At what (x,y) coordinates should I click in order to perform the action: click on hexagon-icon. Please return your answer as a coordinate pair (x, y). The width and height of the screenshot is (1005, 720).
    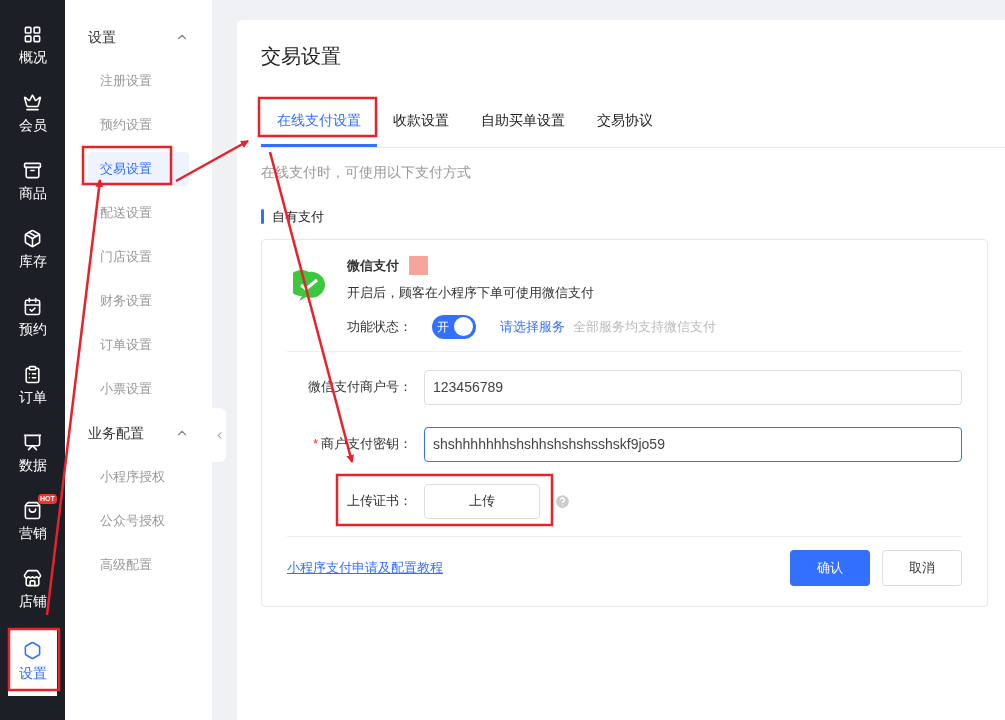
    Looking at the image, I should click on (32, 650).